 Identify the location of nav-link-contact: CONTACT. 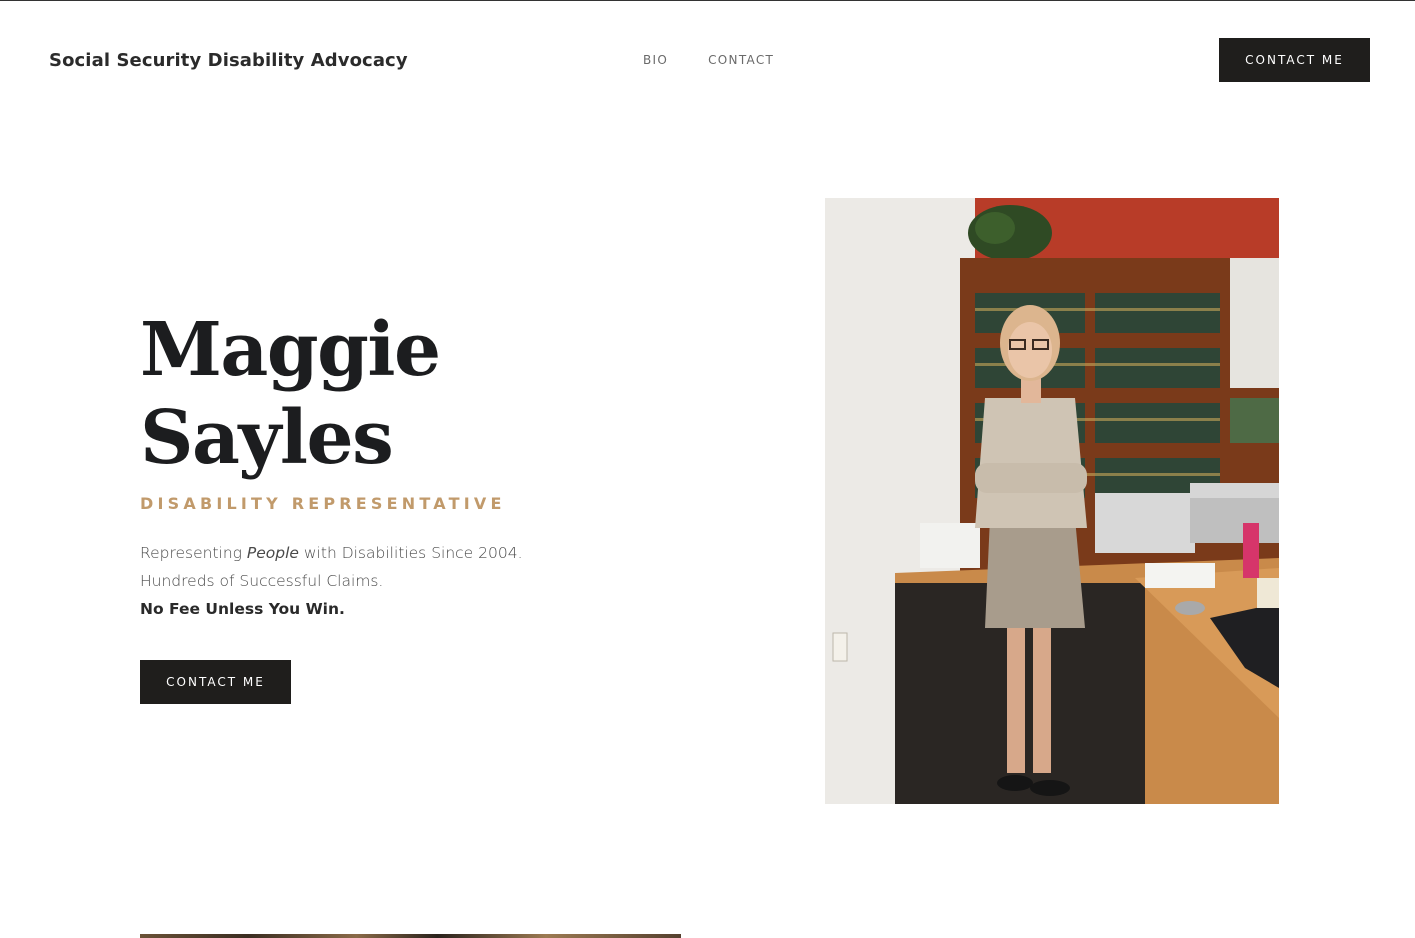
(741, 60).